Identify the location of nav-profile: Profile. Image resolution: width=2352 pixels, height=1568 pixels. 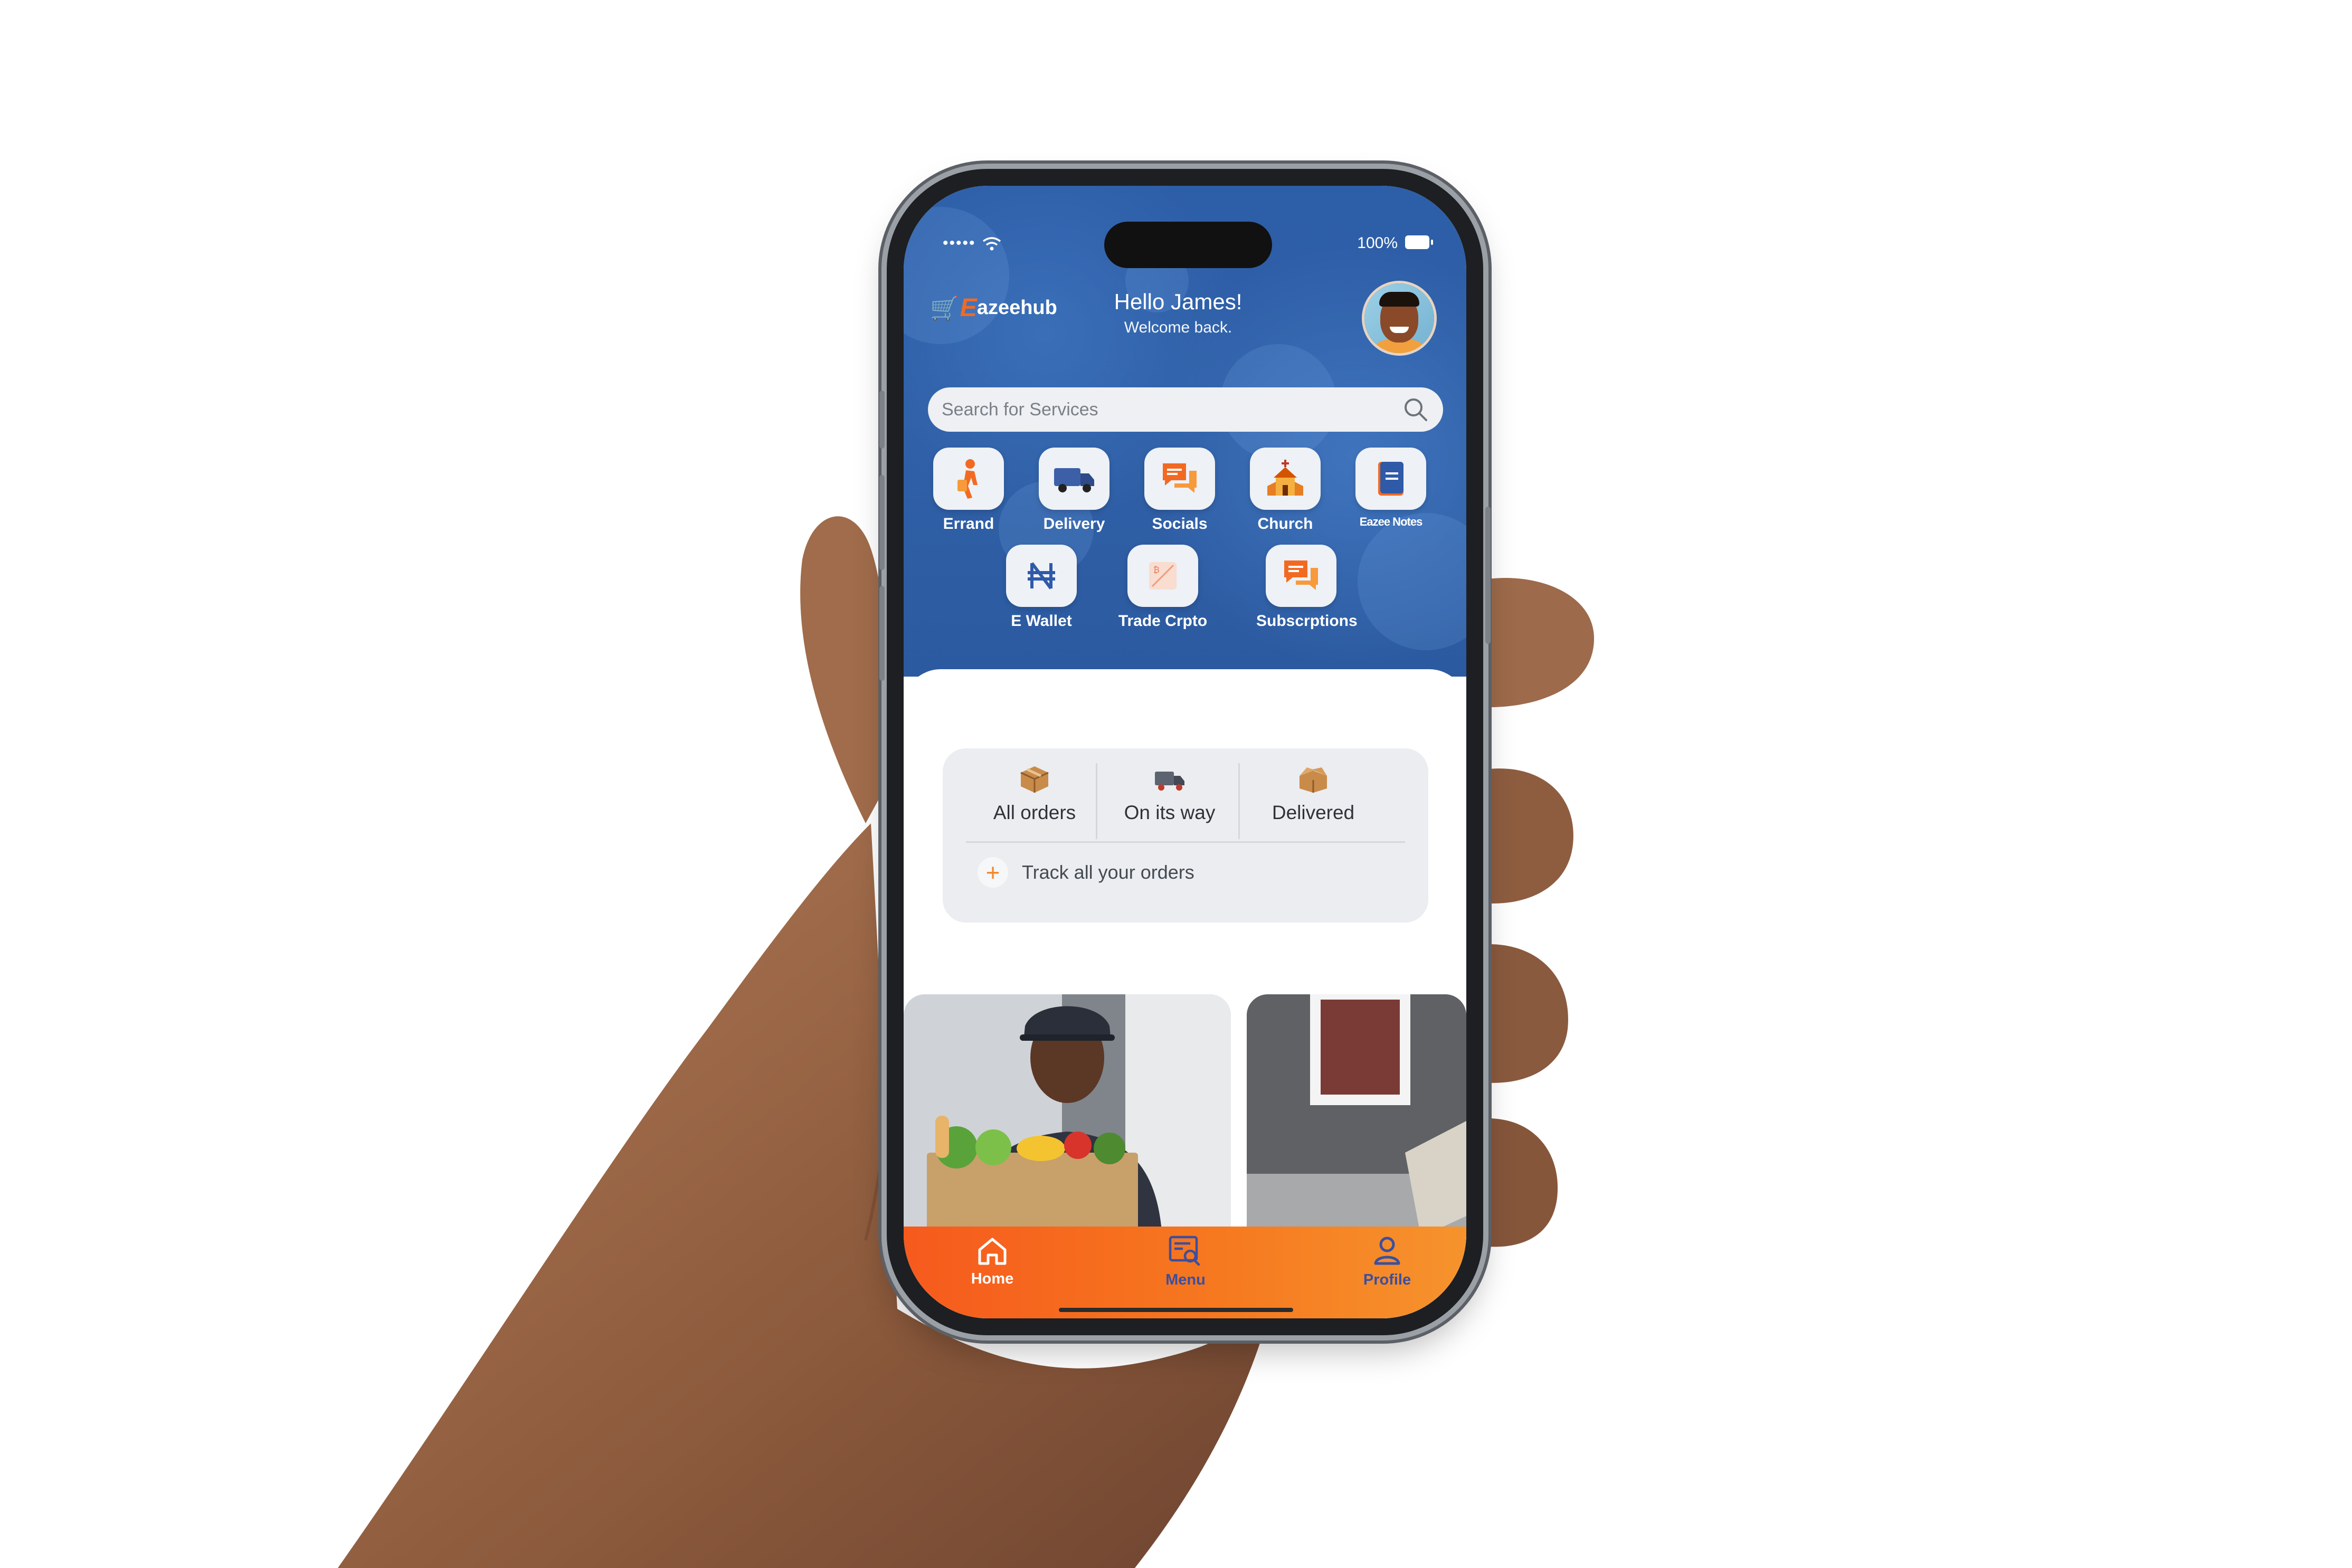
(1387, 1262).